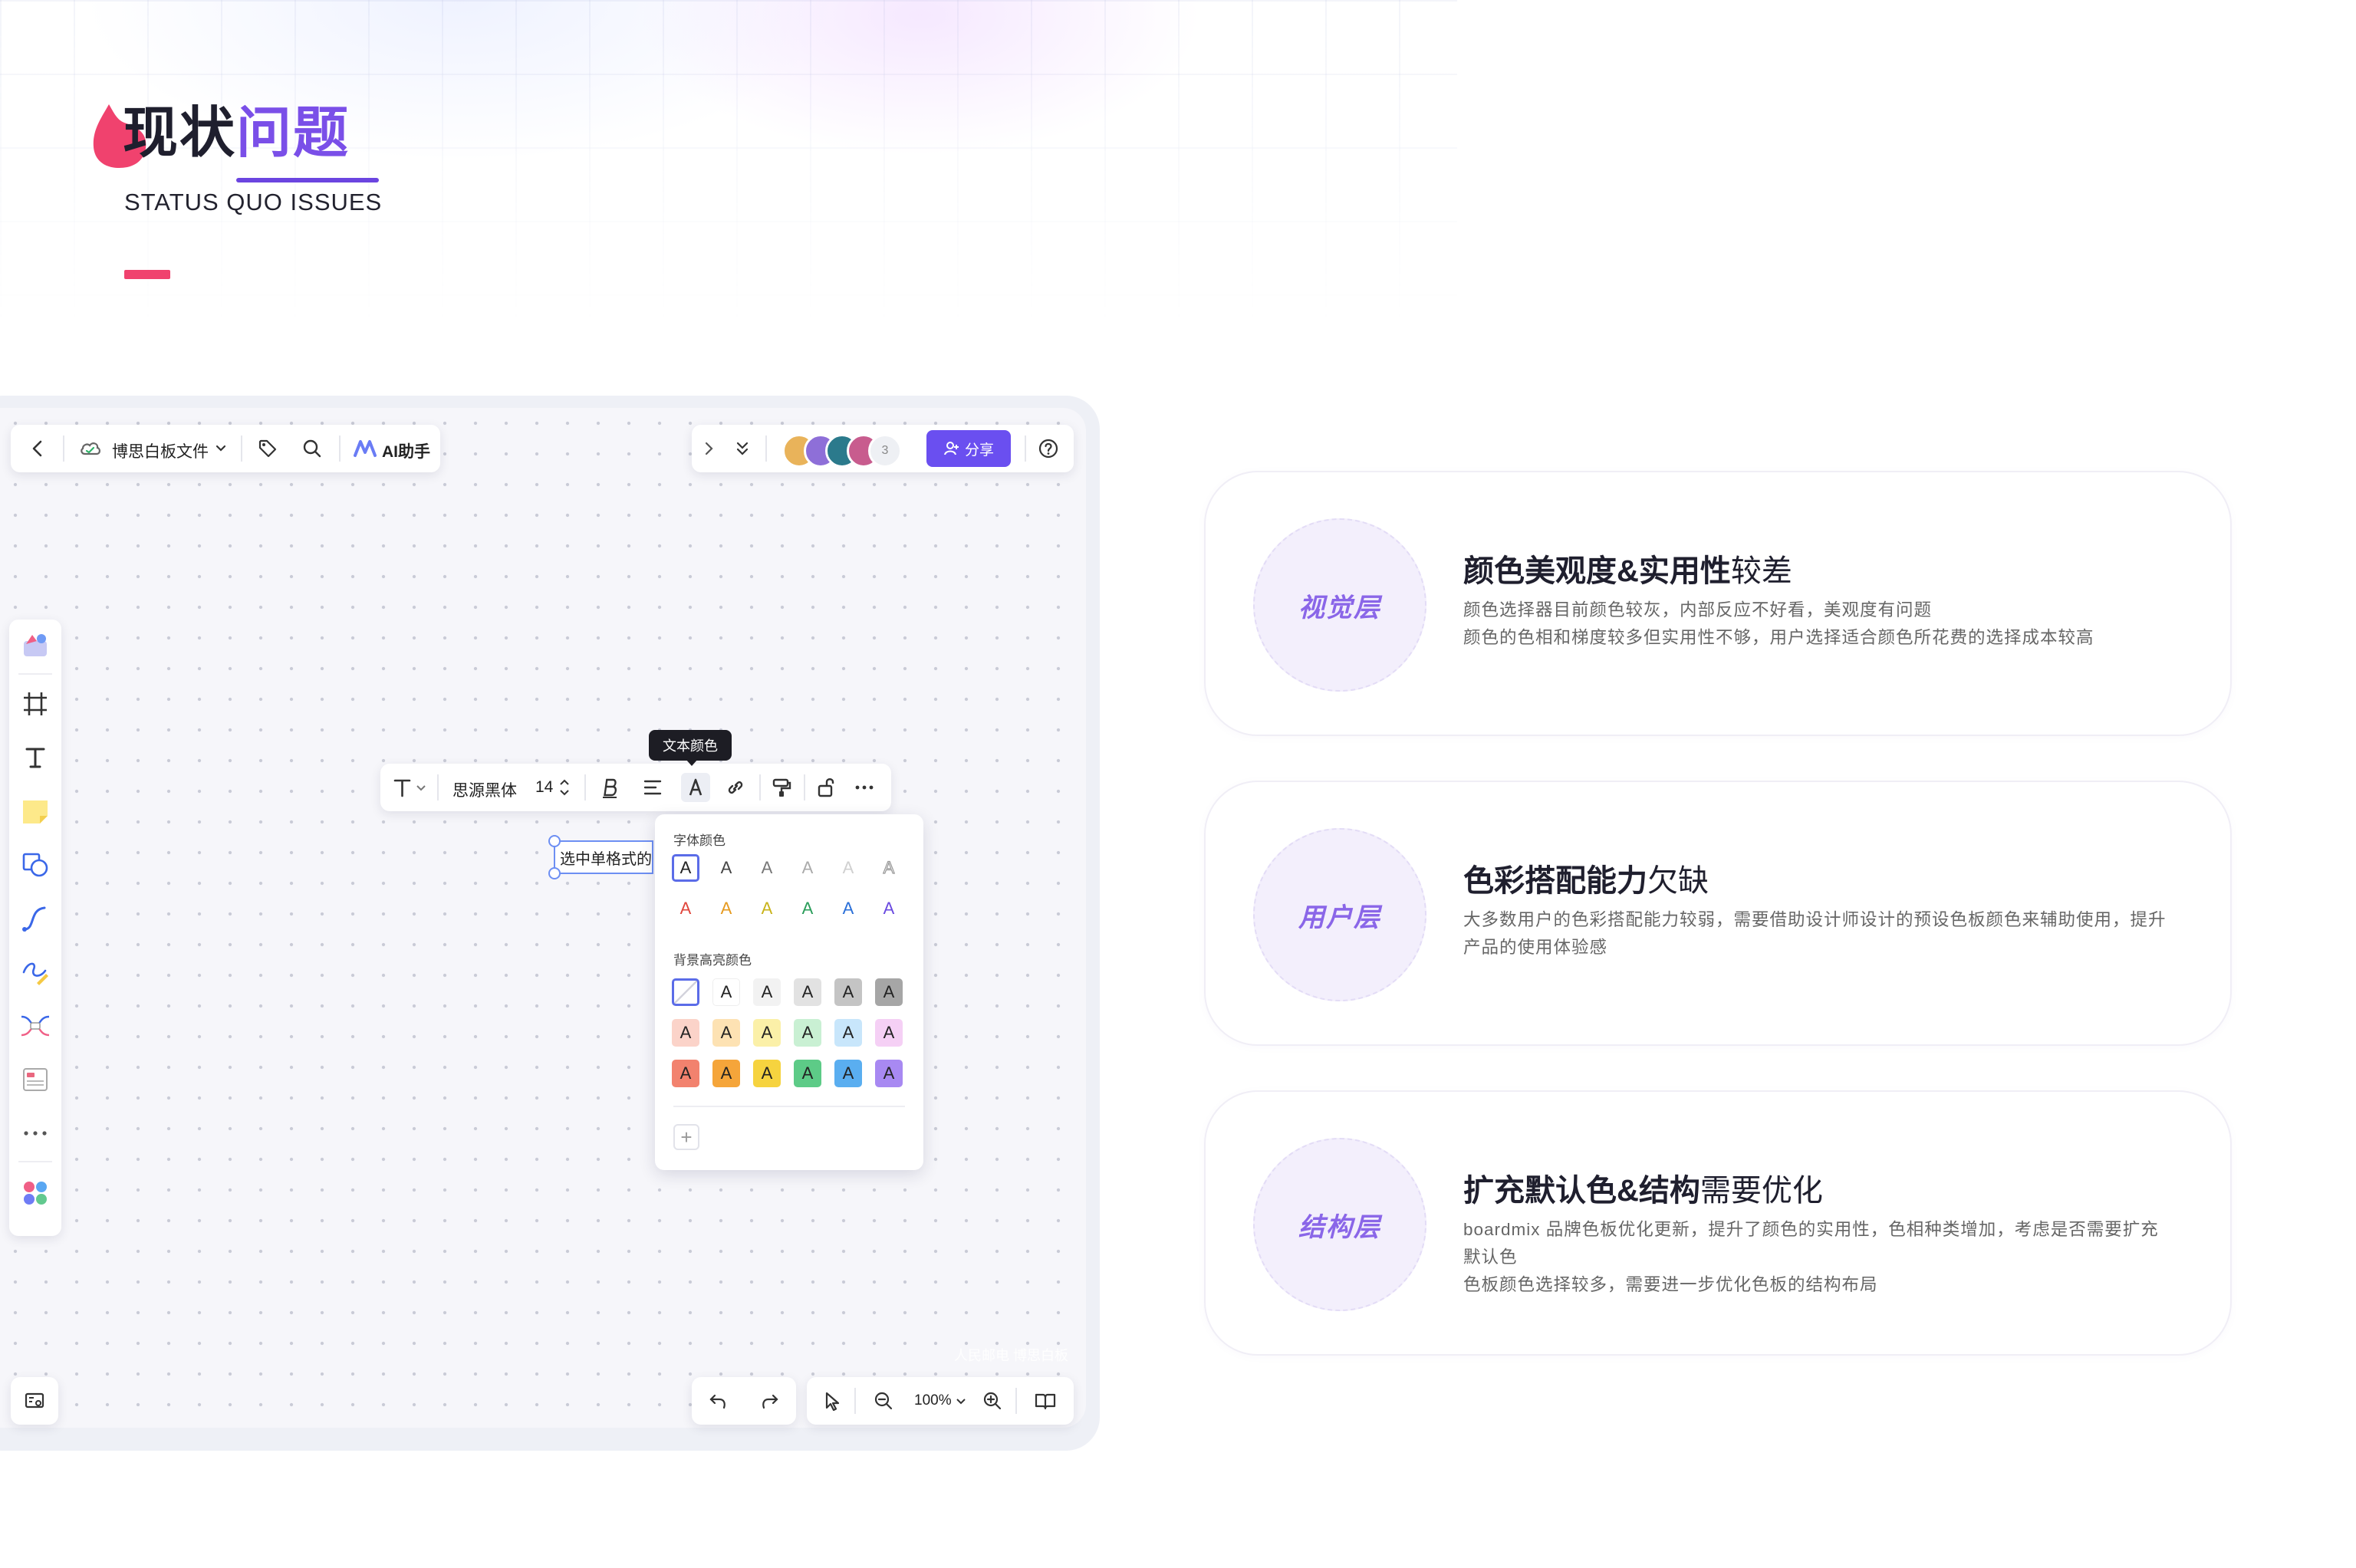  Describe the element at coordinates (1671, 1285) in the screenshot. I see `card-desc-line: 色板颜色选择较多，需要进一步优化色板的结构布局` at that location.